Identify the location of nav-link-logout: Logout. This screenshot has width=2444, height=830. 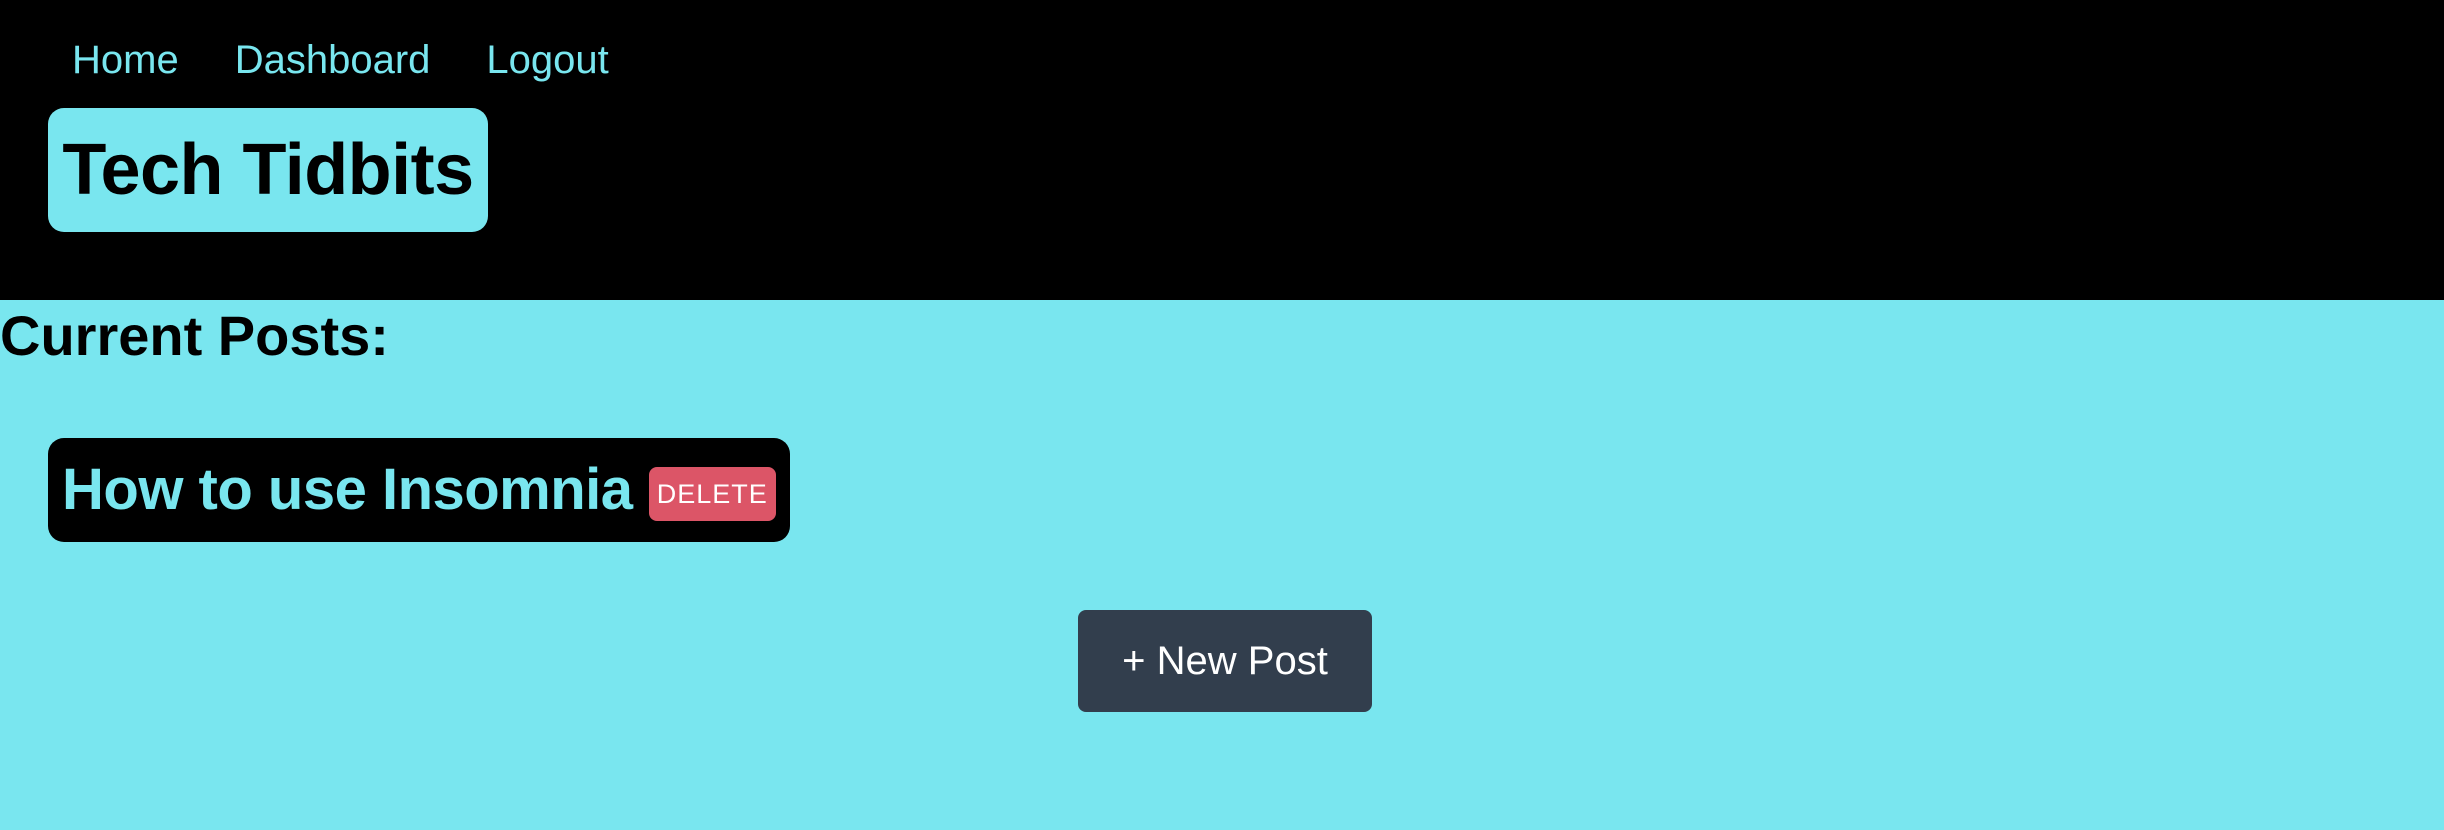
(547, 60).